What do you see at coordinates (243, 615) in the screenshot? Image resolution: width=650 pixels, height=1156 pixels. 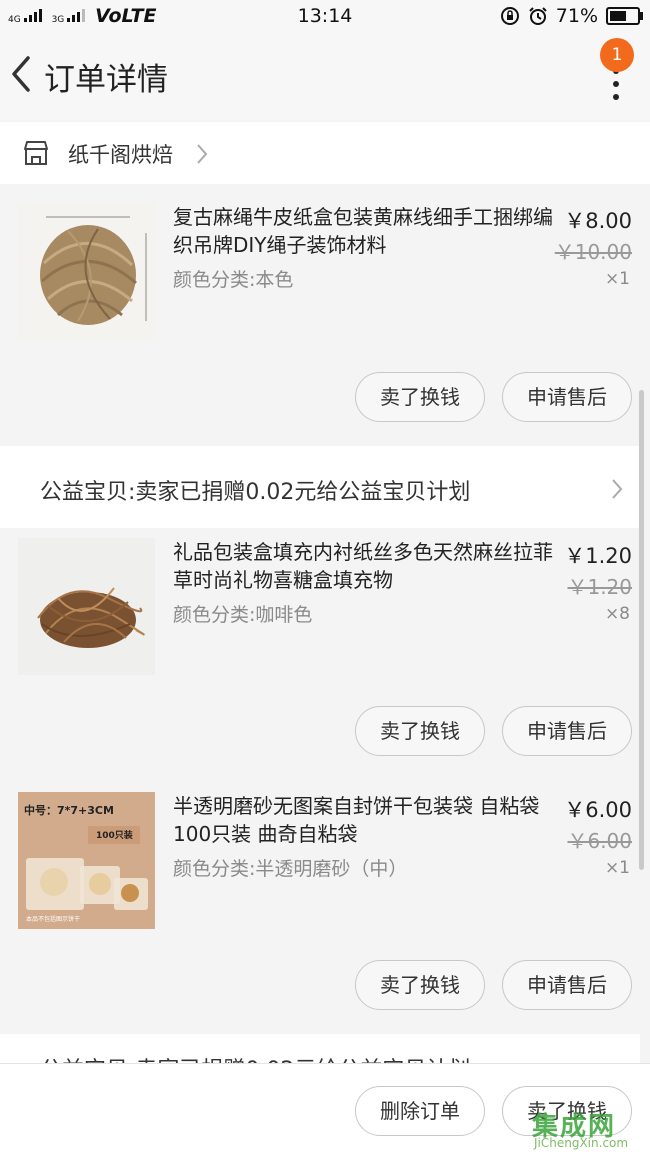 I see `product-spec: 颜色分类:咖啡色` at bounding box center [243, 615].